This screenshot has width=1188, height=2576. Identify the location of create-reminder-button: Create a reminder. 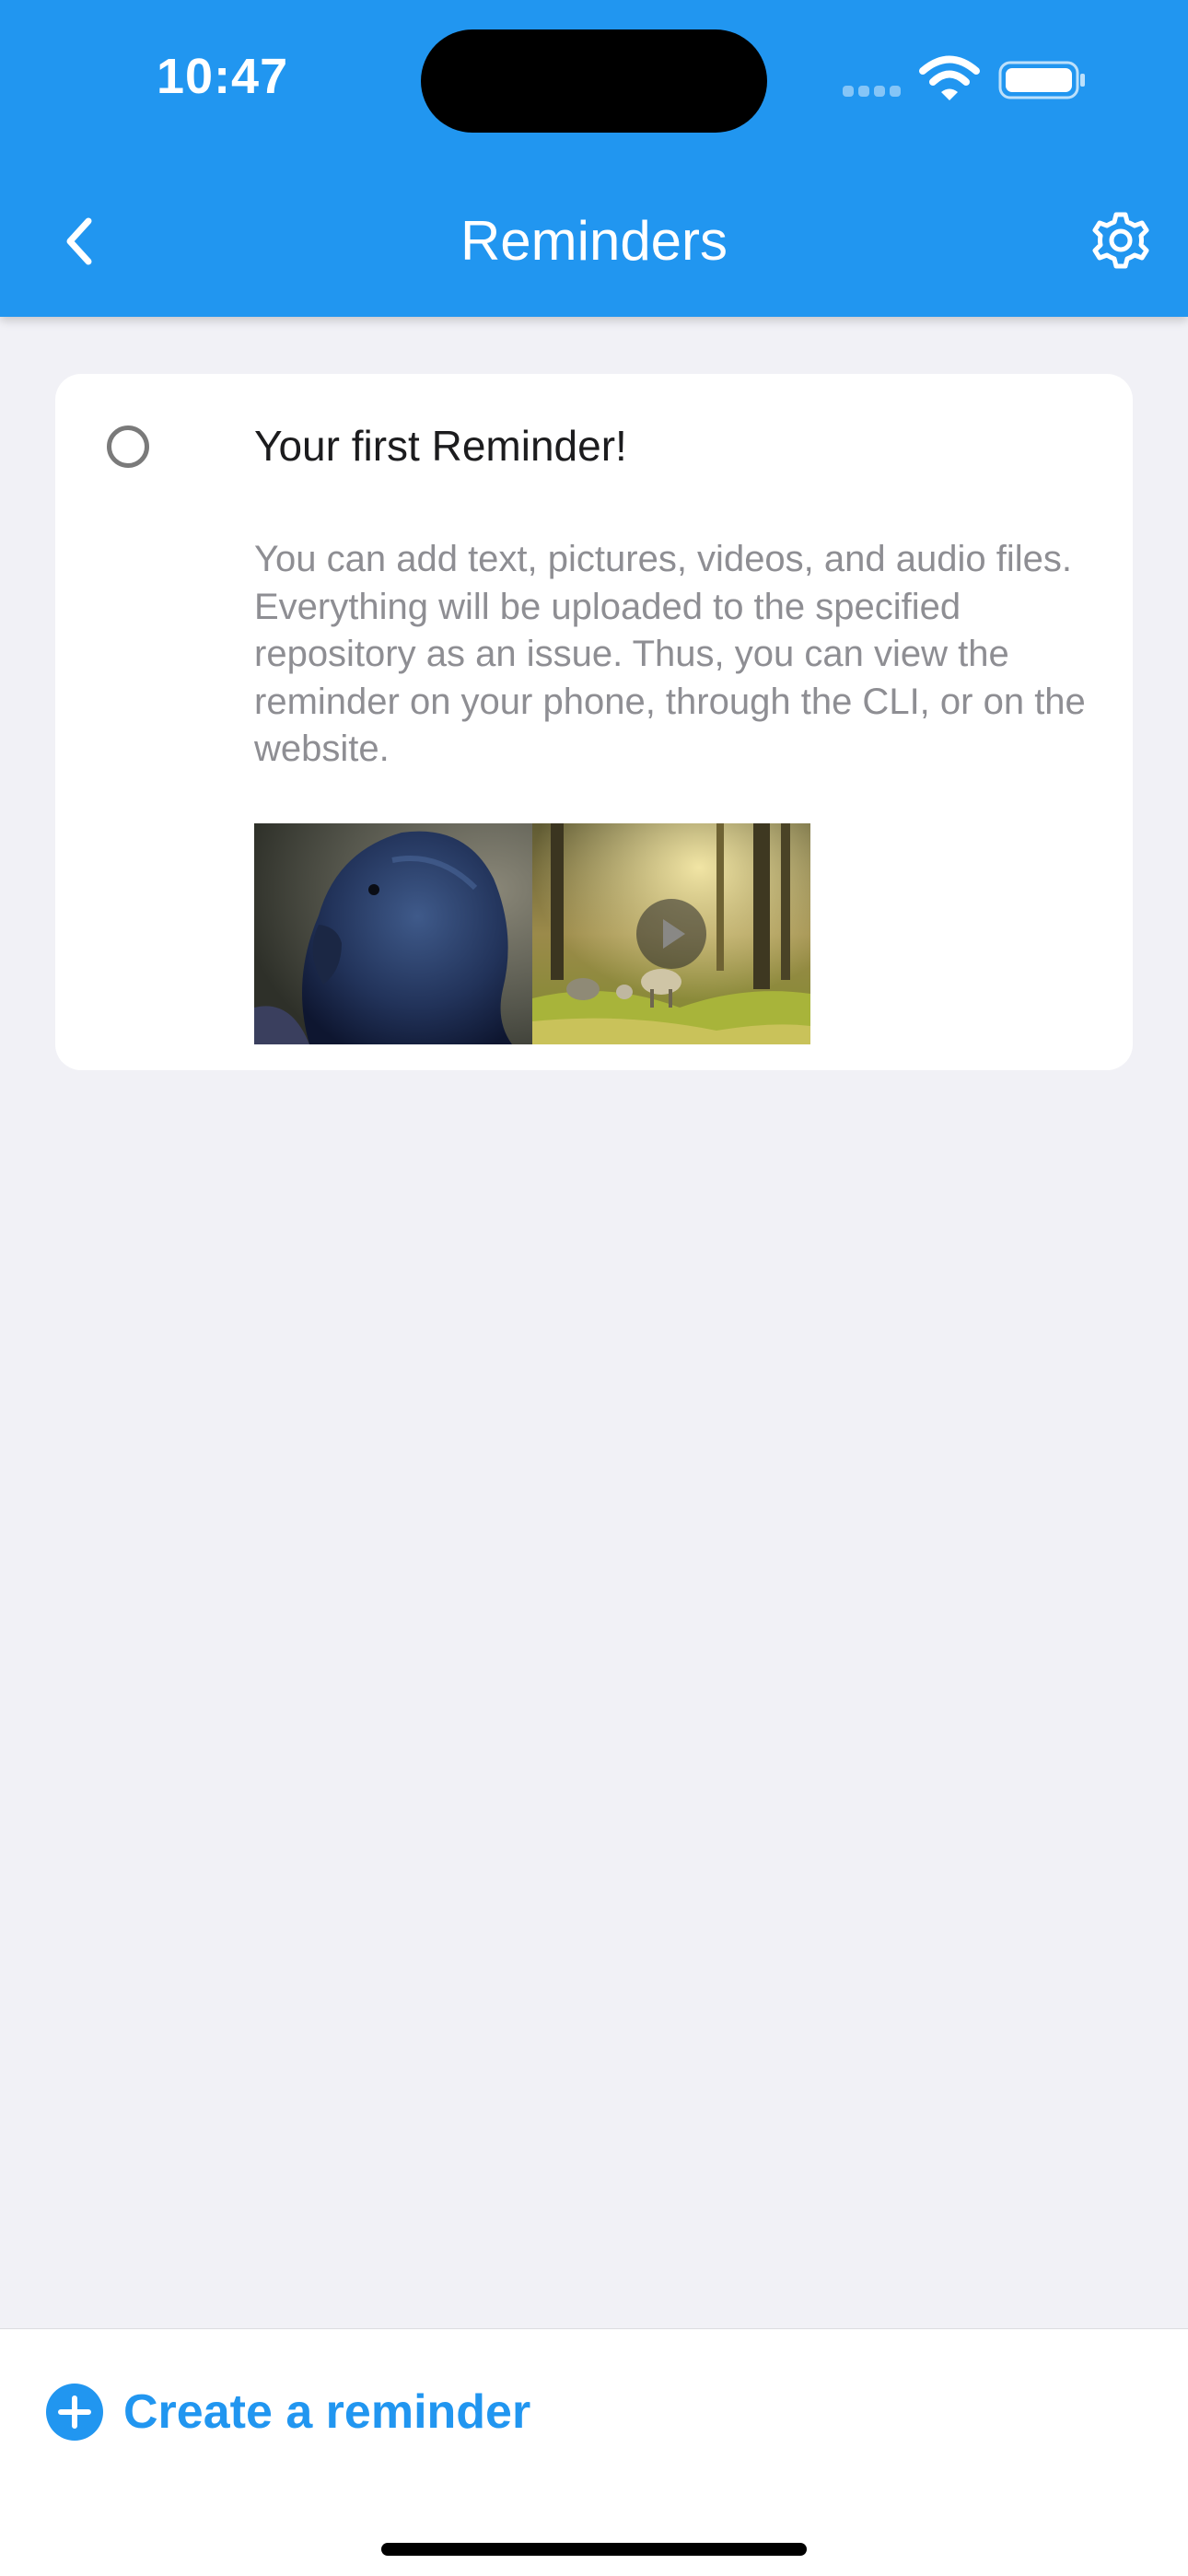
(288, 2412).